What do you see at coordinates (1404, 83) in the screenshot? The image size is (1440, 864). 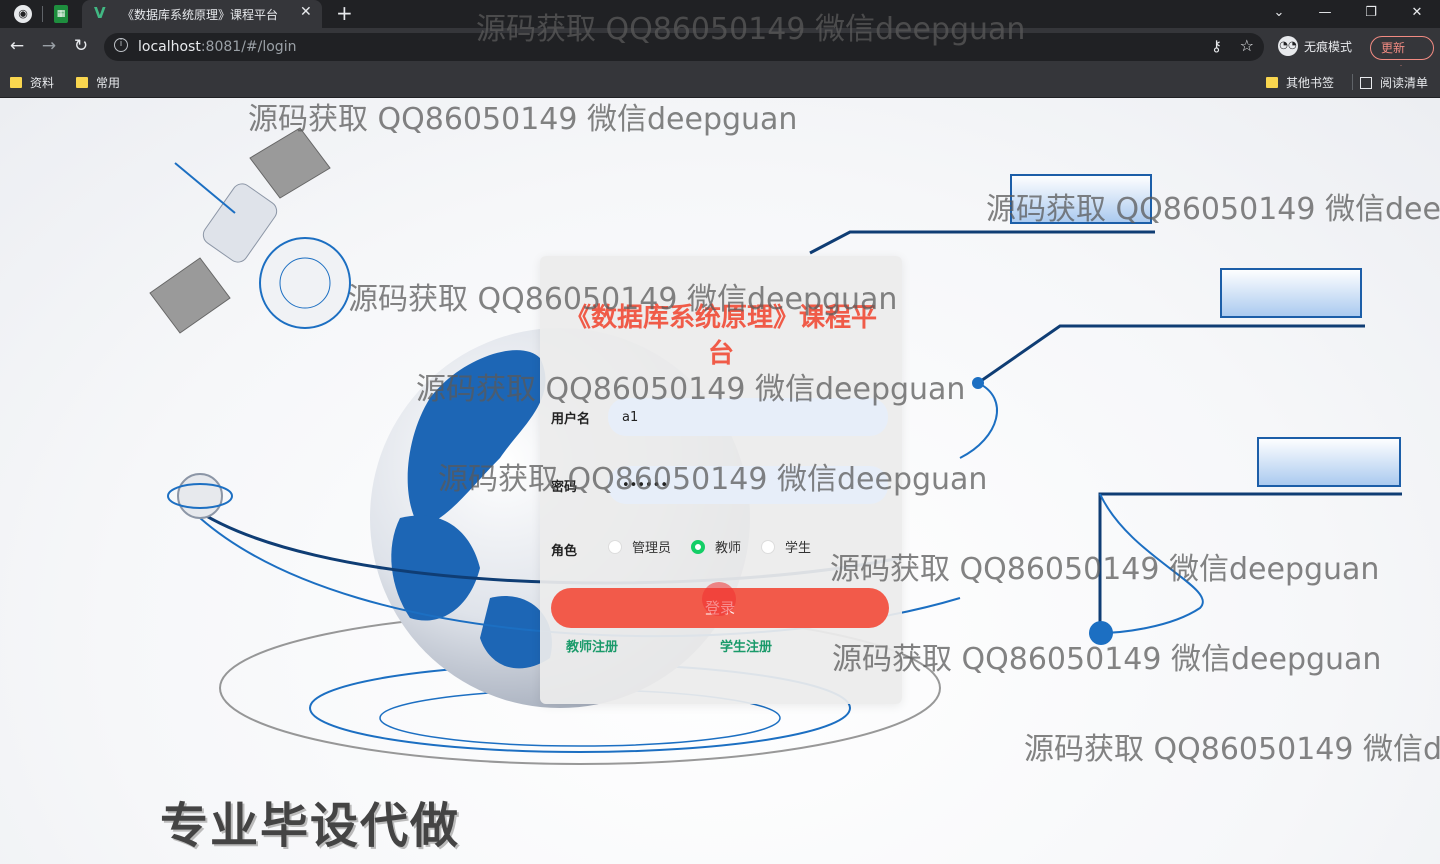 I see `reading-list-label: 阅读清单` at bounding box center [1404, 83].